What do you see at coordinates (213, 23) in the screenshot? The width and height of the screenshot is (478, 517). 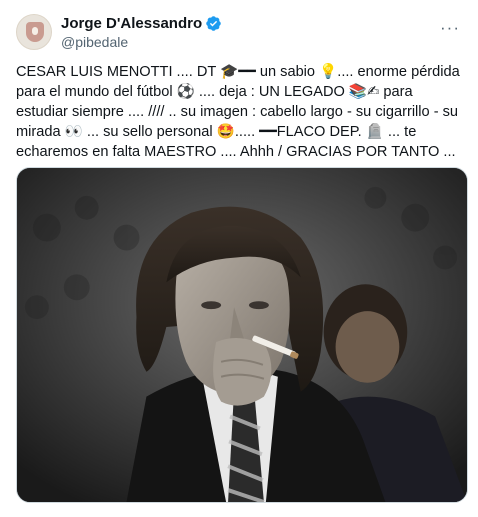 I see `verified-badge-icon` at bounding box center [213, 23].